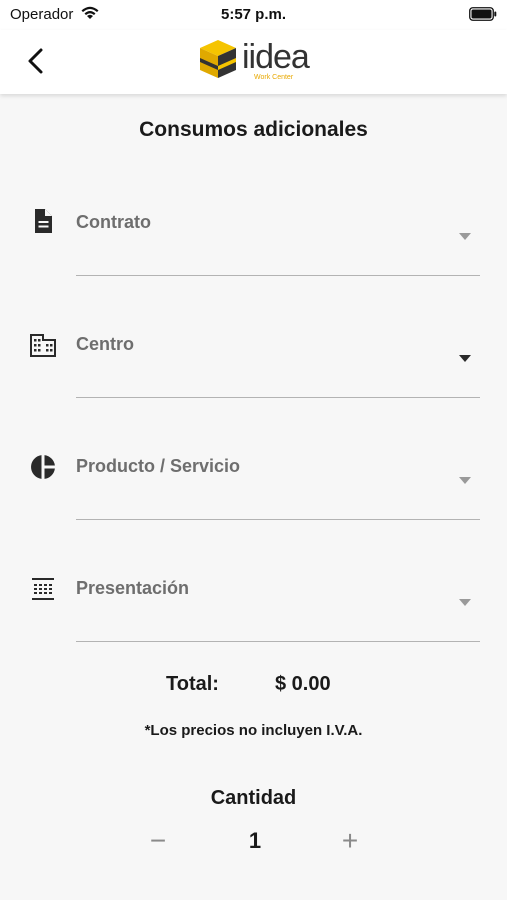 This screenshot has height=900, width=507. What do you see at coordinates (253, 730) in the screenshot?
I see `iva-note: *Los precios no incluyen I.V.A.` at bounding box center [253, 730].